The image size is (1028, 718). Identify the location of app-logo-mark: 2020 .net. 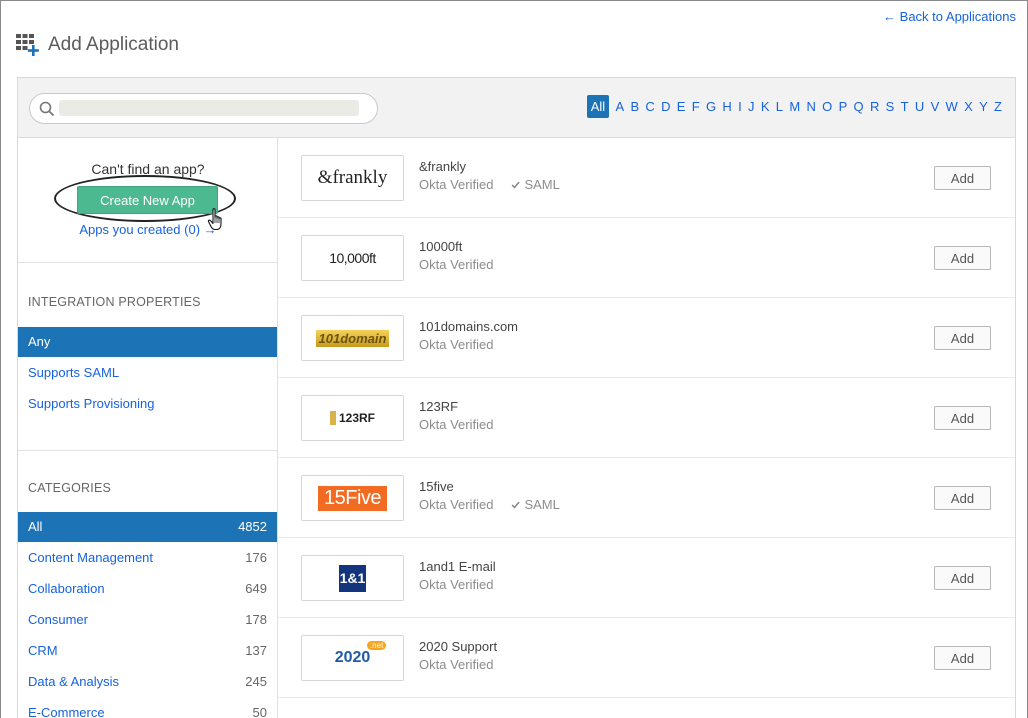
(360, 654).